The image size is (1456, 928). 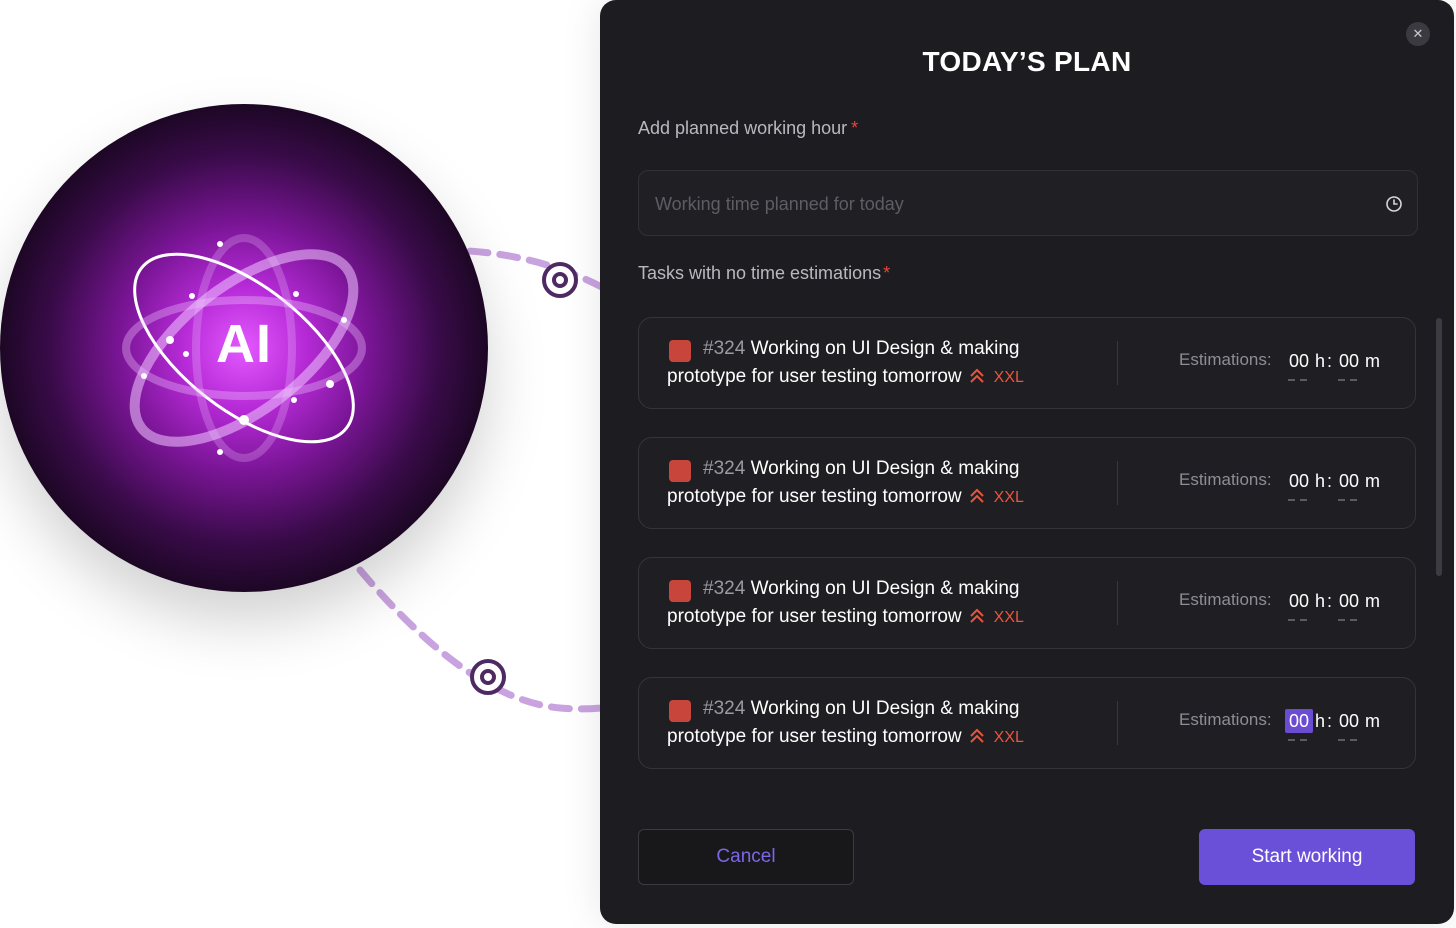 I want to click on ai-label: AI, so click(x=244, y=344).